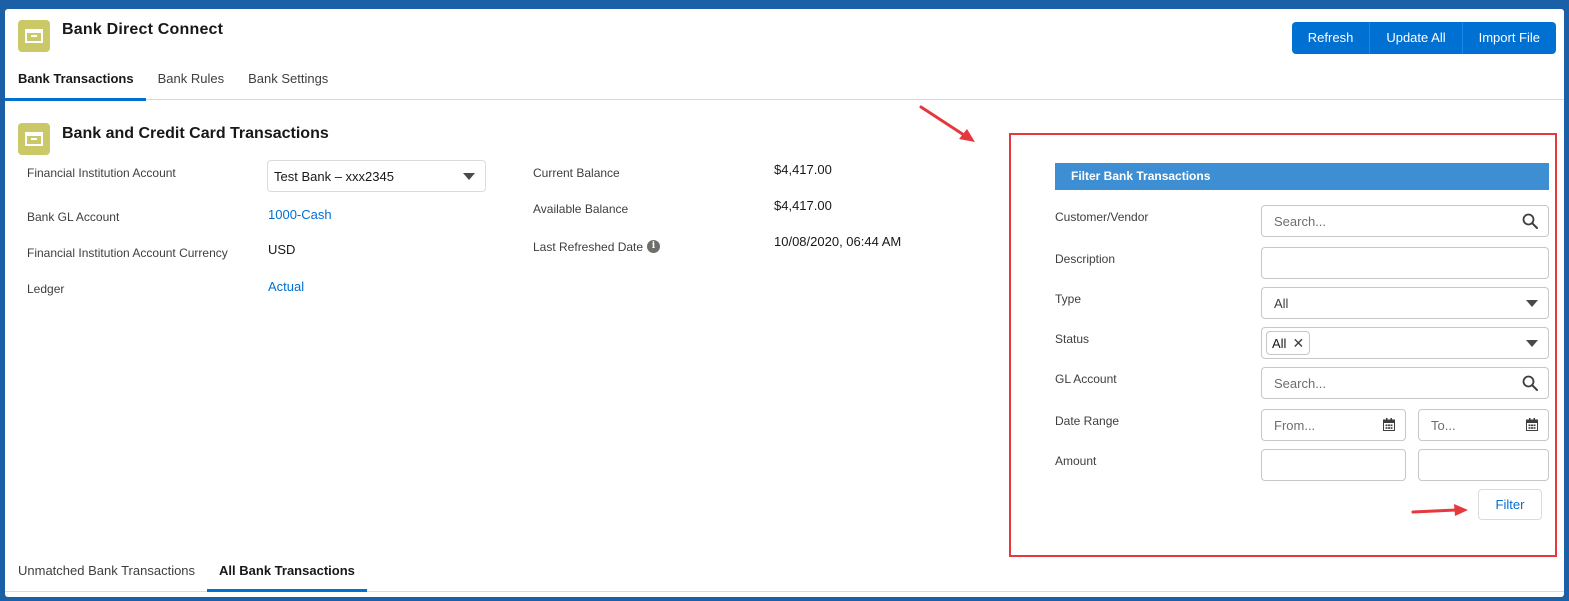 The height and width of the screenshot is (601, 1569). Describe the element at coordinates (1085, 259) in the screenshot. I see `description-label: Description` at that location.